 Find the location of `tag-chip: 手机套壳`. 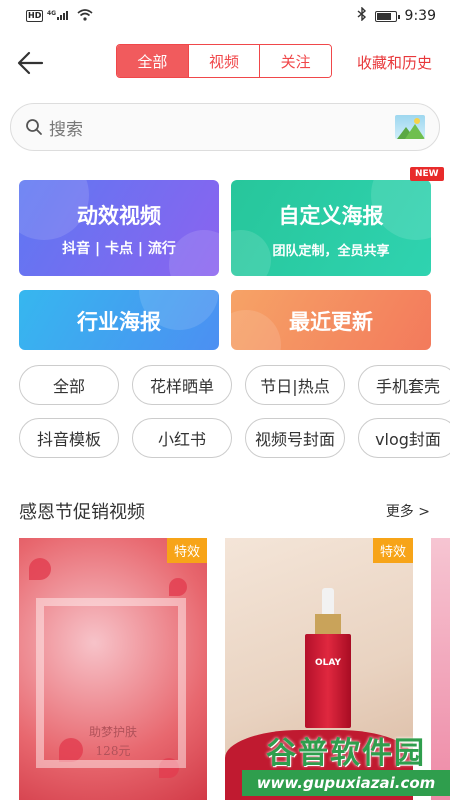

tag-chip: 手机套壳 is located at coordinates (404, 385).